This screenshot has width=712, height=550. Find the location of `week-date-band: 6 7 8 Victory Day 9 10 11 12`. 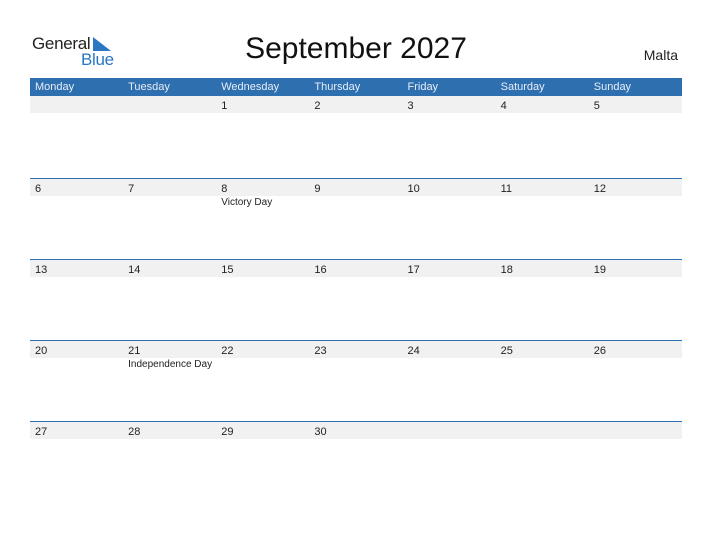

week-date-band: 6 7 8 Victory Day 9 10 11 12 is located at coordinates (356, 193).